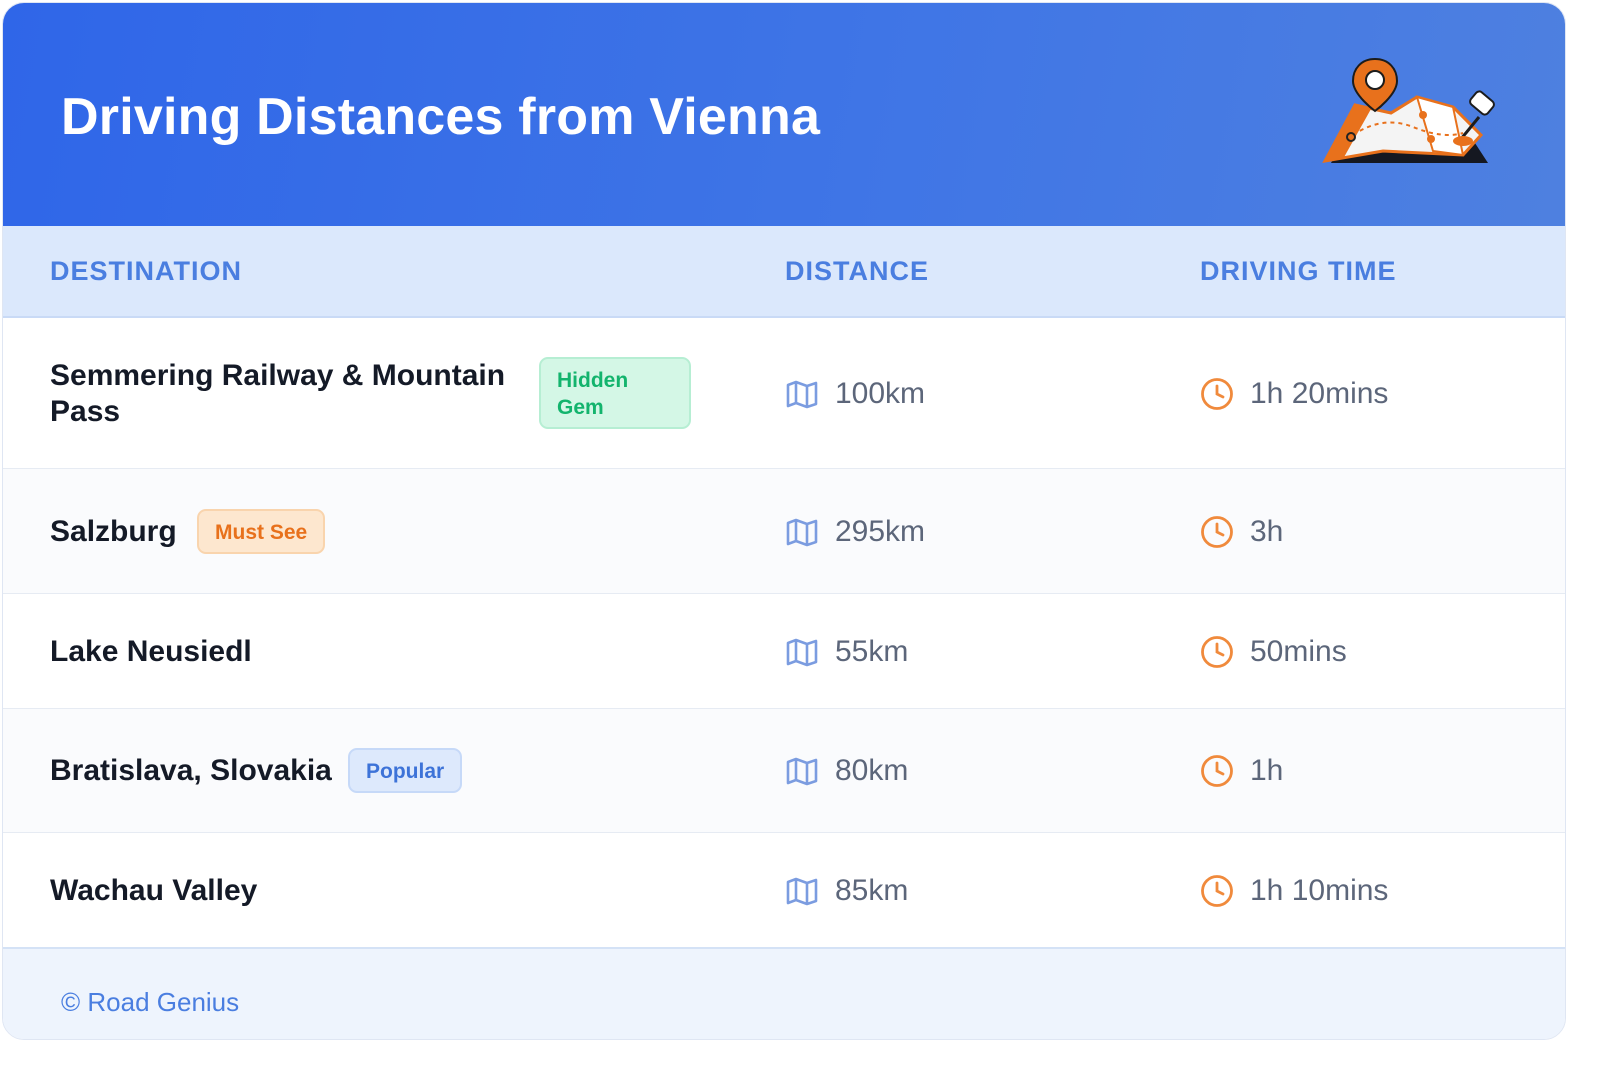 The width and height of the screenshot is (1604, 1066). What do you see at coordinates (1273, 652) in the screenshot?
I see `time-cell: 50mins` at bounding box center [1273, 652].